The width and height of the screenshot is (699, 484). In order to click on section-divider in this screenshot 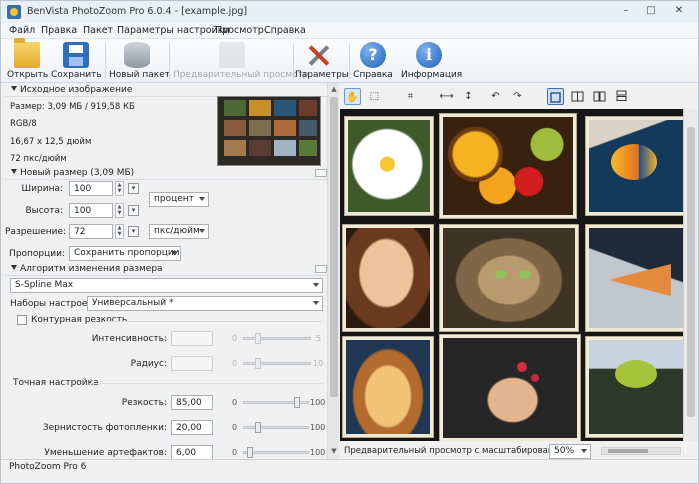, I will do `click(166, 275)`.